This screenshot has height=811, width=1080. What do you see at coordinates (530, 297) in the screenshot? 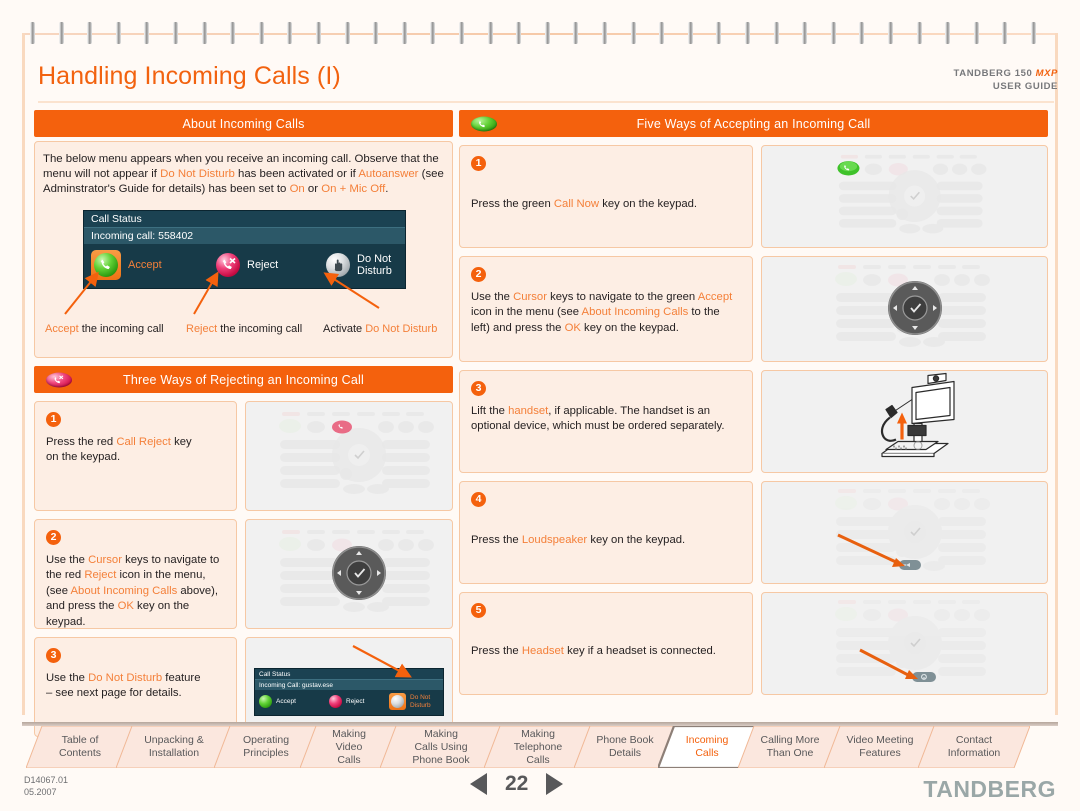
I see `a2-hl1: Cursor` at bounding box center [530, 297].